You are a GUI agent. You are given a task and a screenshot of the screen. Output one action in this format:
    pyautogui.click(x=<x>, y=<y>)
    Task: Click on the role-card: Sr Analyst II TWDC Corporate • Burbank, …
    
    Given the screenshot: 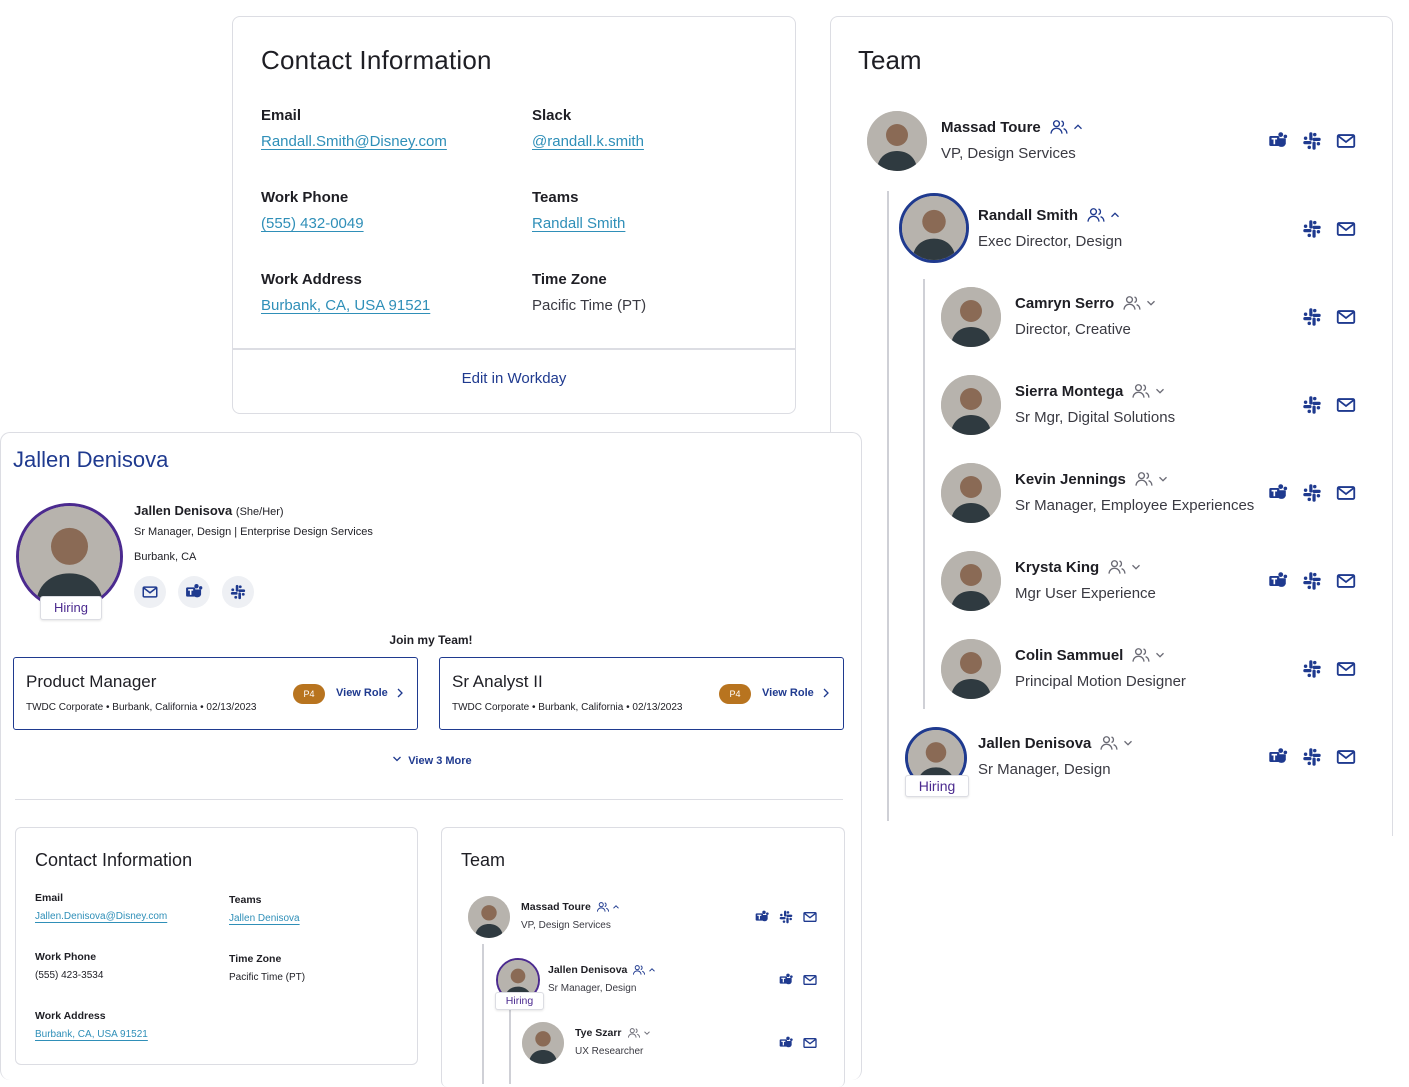 What is the action you would take?
    pyautogui.click(x=641, y=693)
    